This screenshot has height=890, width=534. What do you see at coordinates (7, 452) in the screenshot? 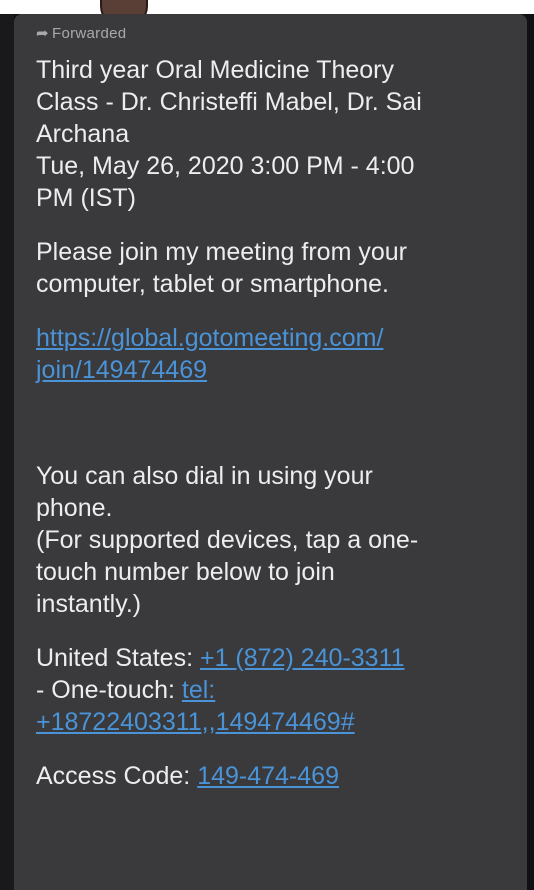
I see `chat-background` at bounding box center [7, 452].